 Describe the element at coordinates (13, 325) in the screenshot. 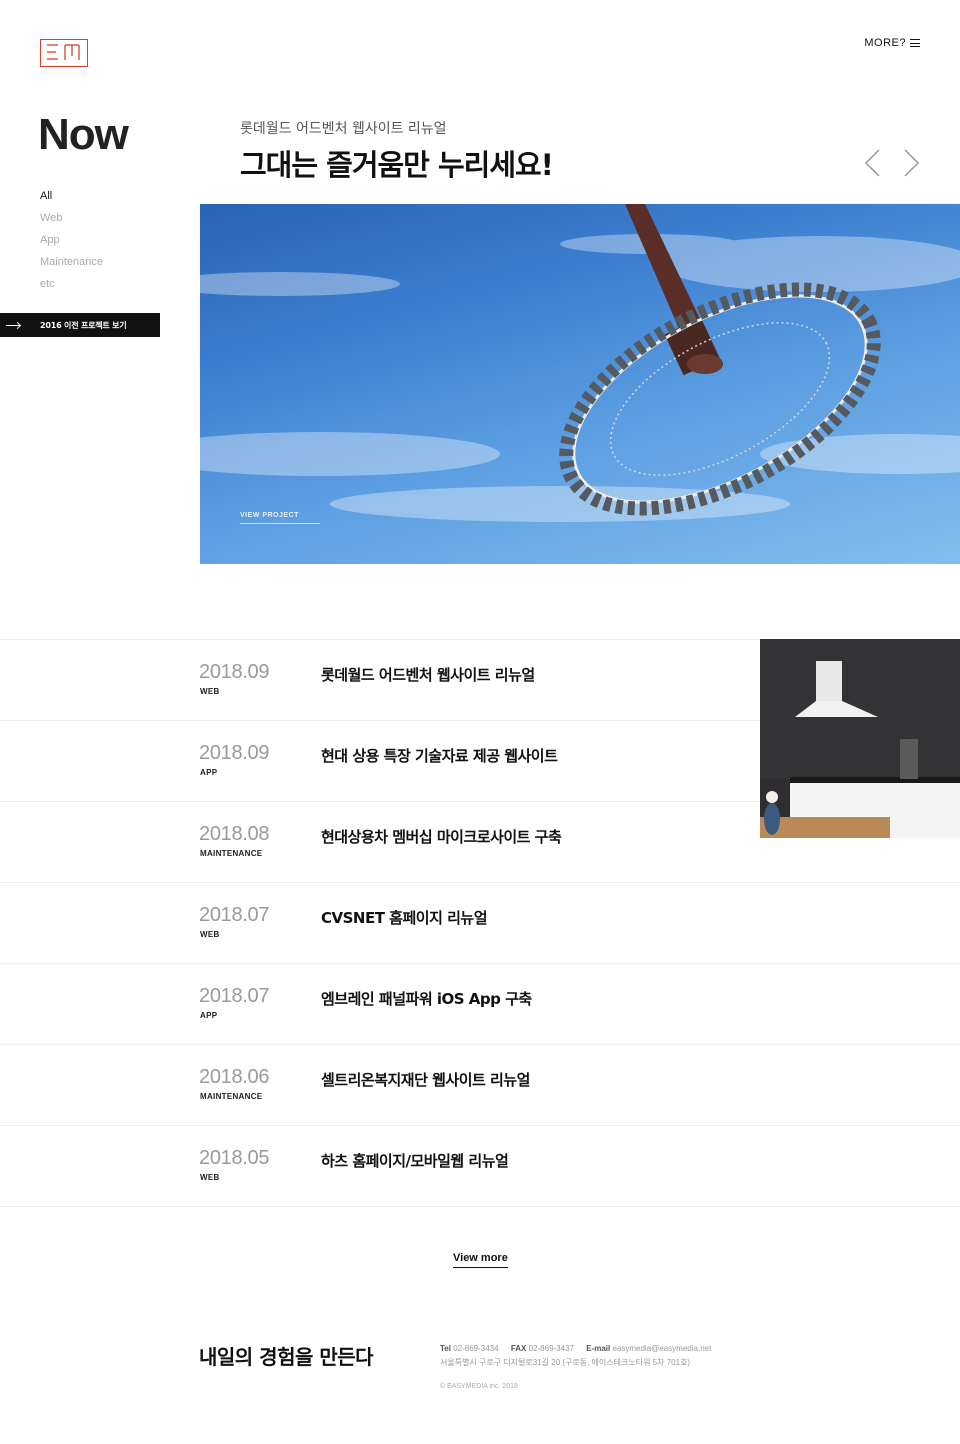

I see `arrow-right-icon` at that location.